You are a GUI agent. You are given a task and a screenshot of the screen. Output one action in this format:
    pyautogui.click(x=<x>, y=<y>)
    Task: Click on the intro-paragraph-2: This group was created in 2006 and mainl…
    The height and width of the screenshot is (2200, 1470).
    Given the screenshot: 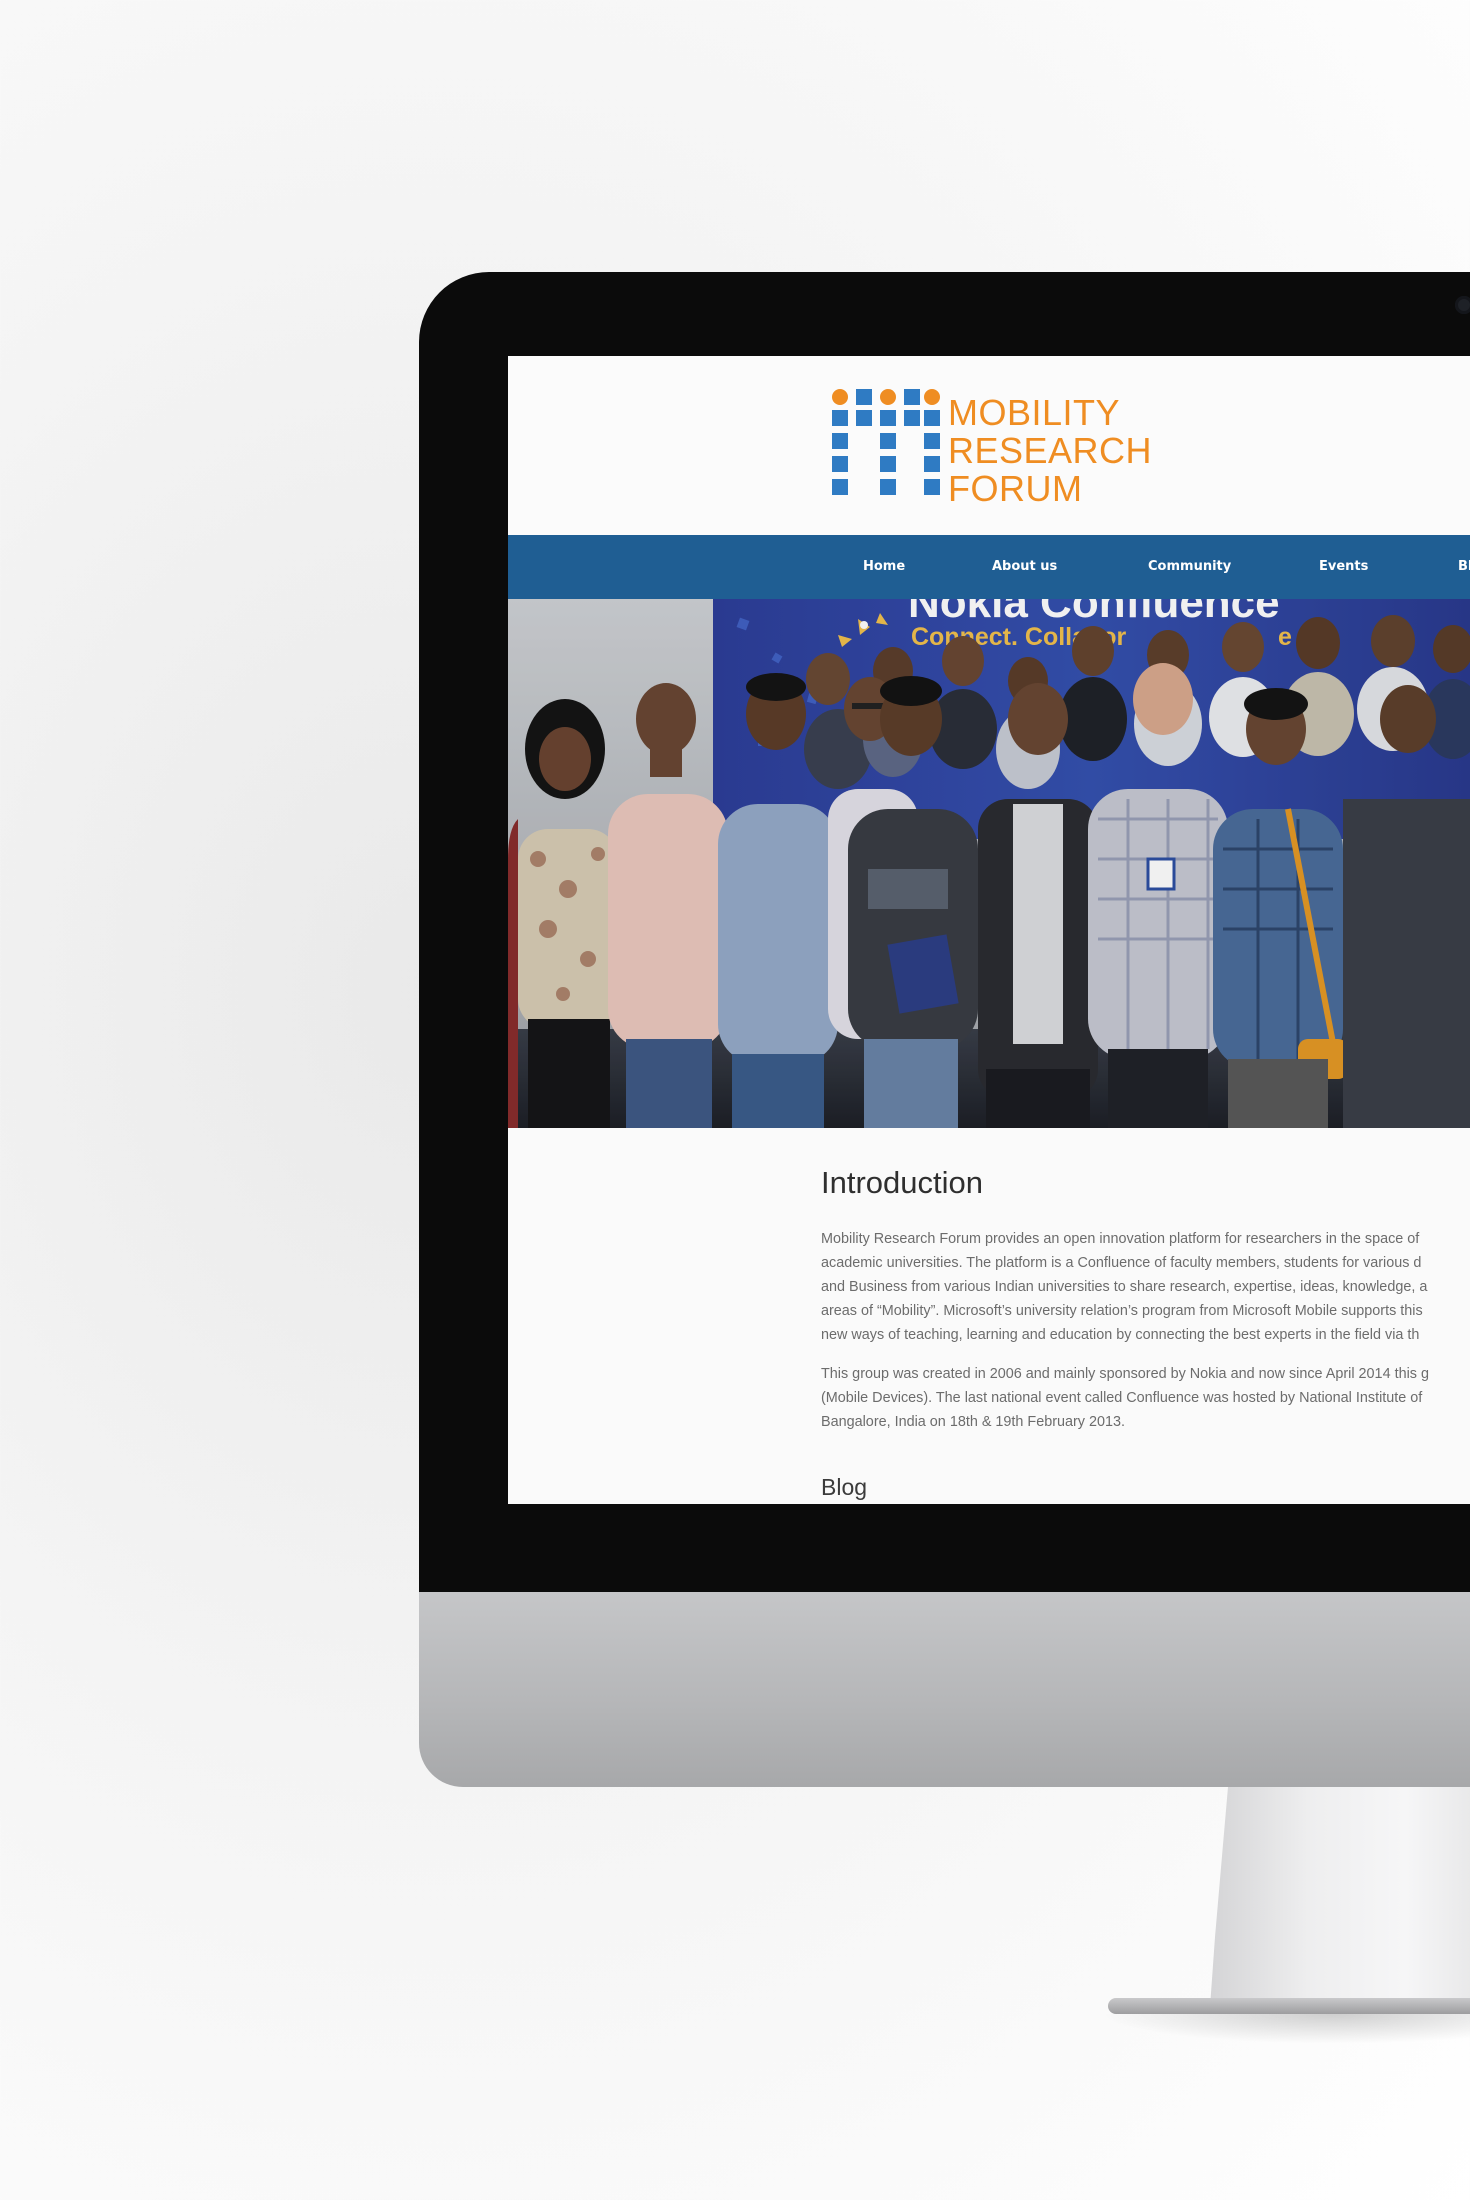 What is the action you would take?
    pyautogui.click(x=1145, y=1398)
    